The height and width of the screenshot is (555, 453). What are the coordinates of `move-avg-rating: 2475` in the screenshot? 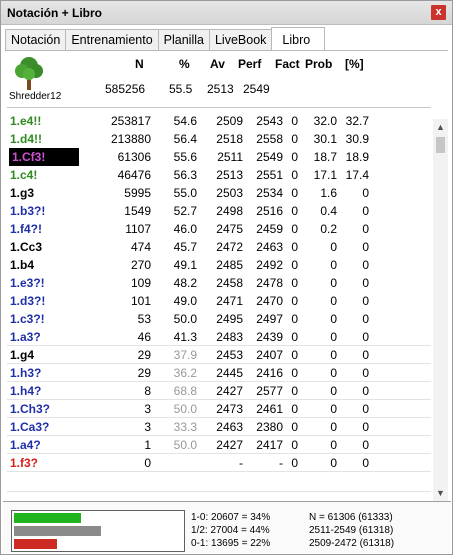 It's located at (229, 229).